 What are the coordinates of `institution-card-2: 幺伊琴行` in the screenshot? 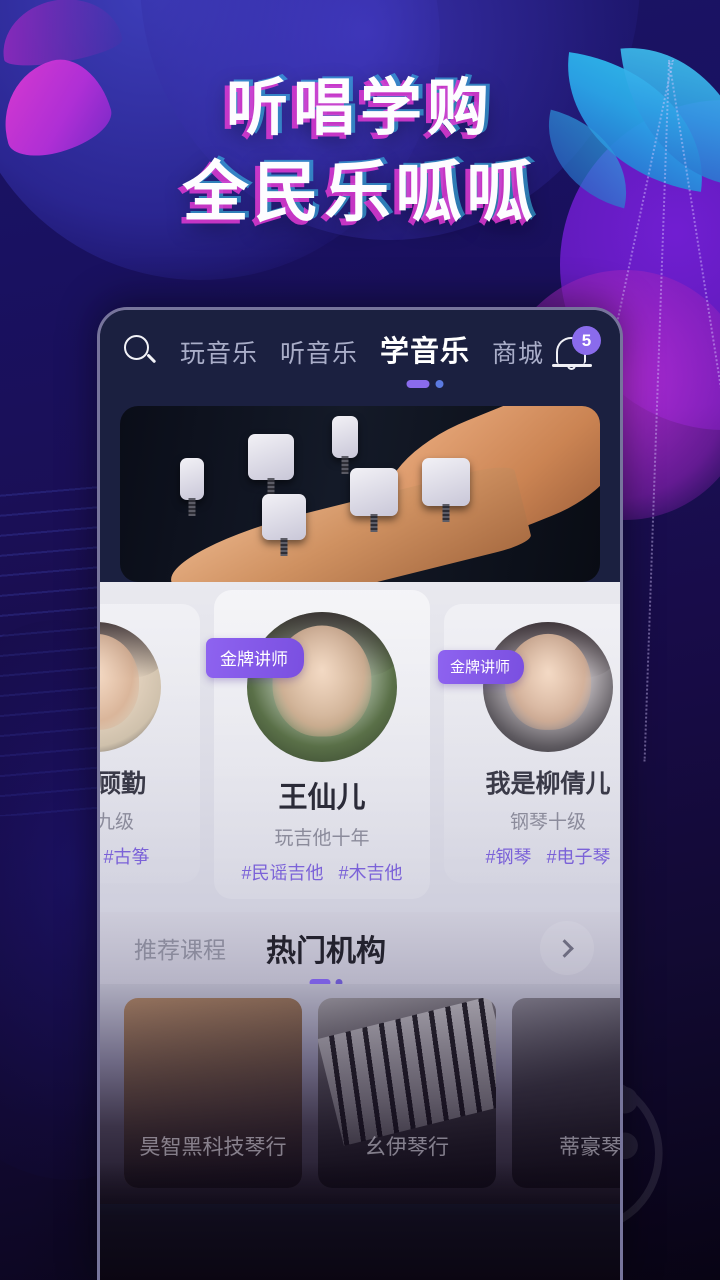 It's located at (407, 1093).